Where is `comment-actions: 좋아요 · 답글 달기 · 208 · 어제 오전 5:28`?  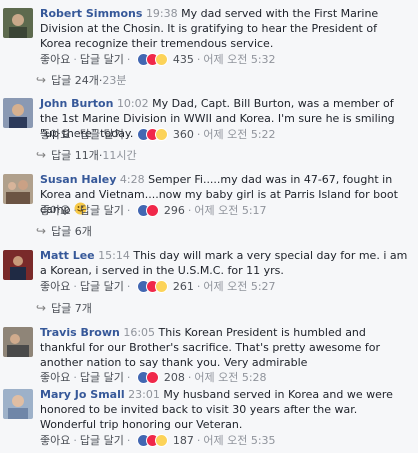
comment-actions: 좋아요 · 답글 달기 · 208 · 어제 오전 5:28 is located at coordinates (153, 378).